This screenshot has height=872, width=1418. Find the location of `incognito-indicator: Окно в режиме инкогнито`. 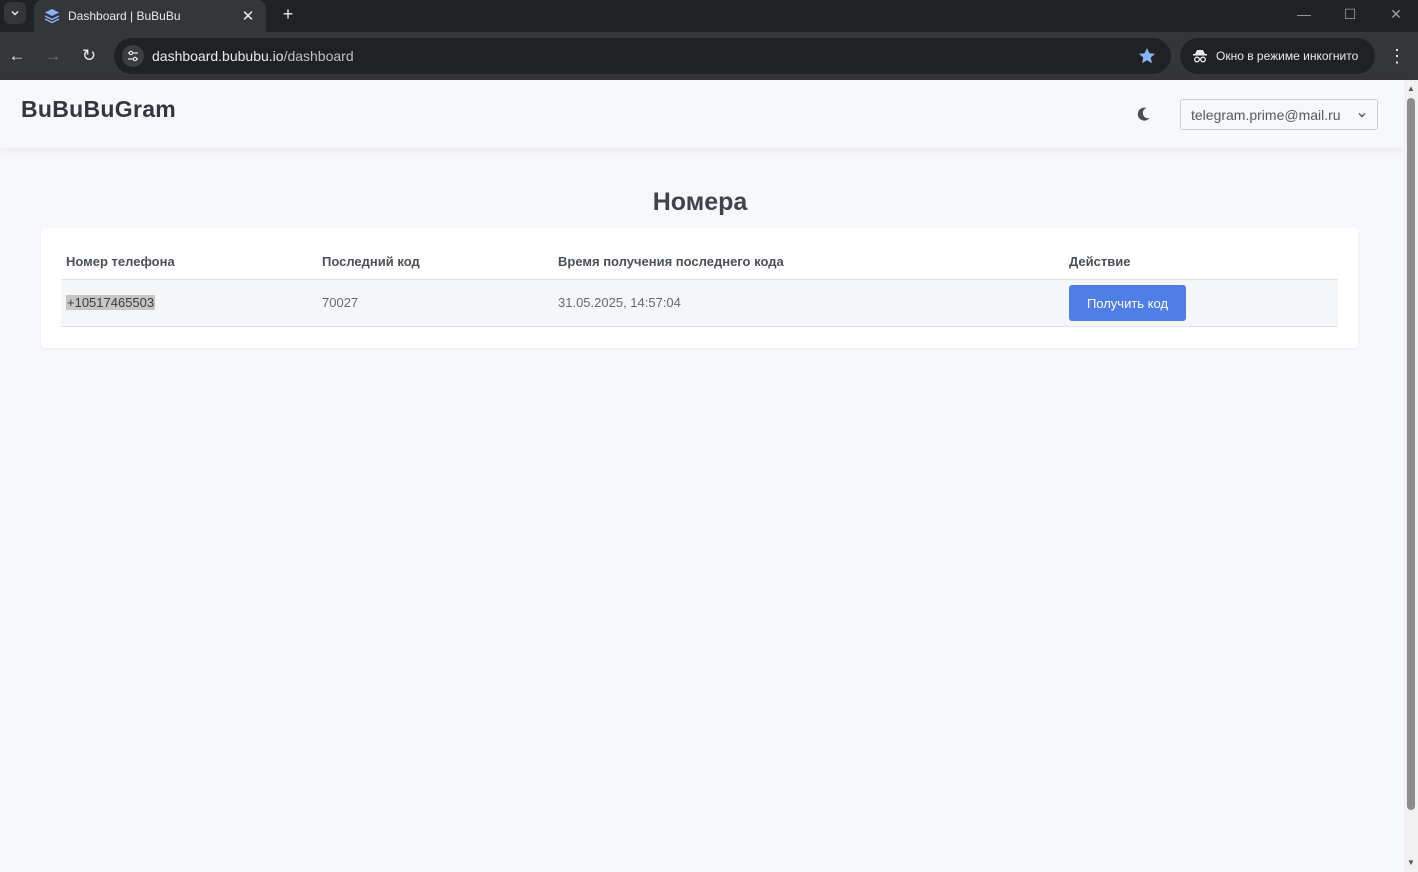

incognito-indicator: Окно в режиме инкогнито is located at coordinates (1277, 56).